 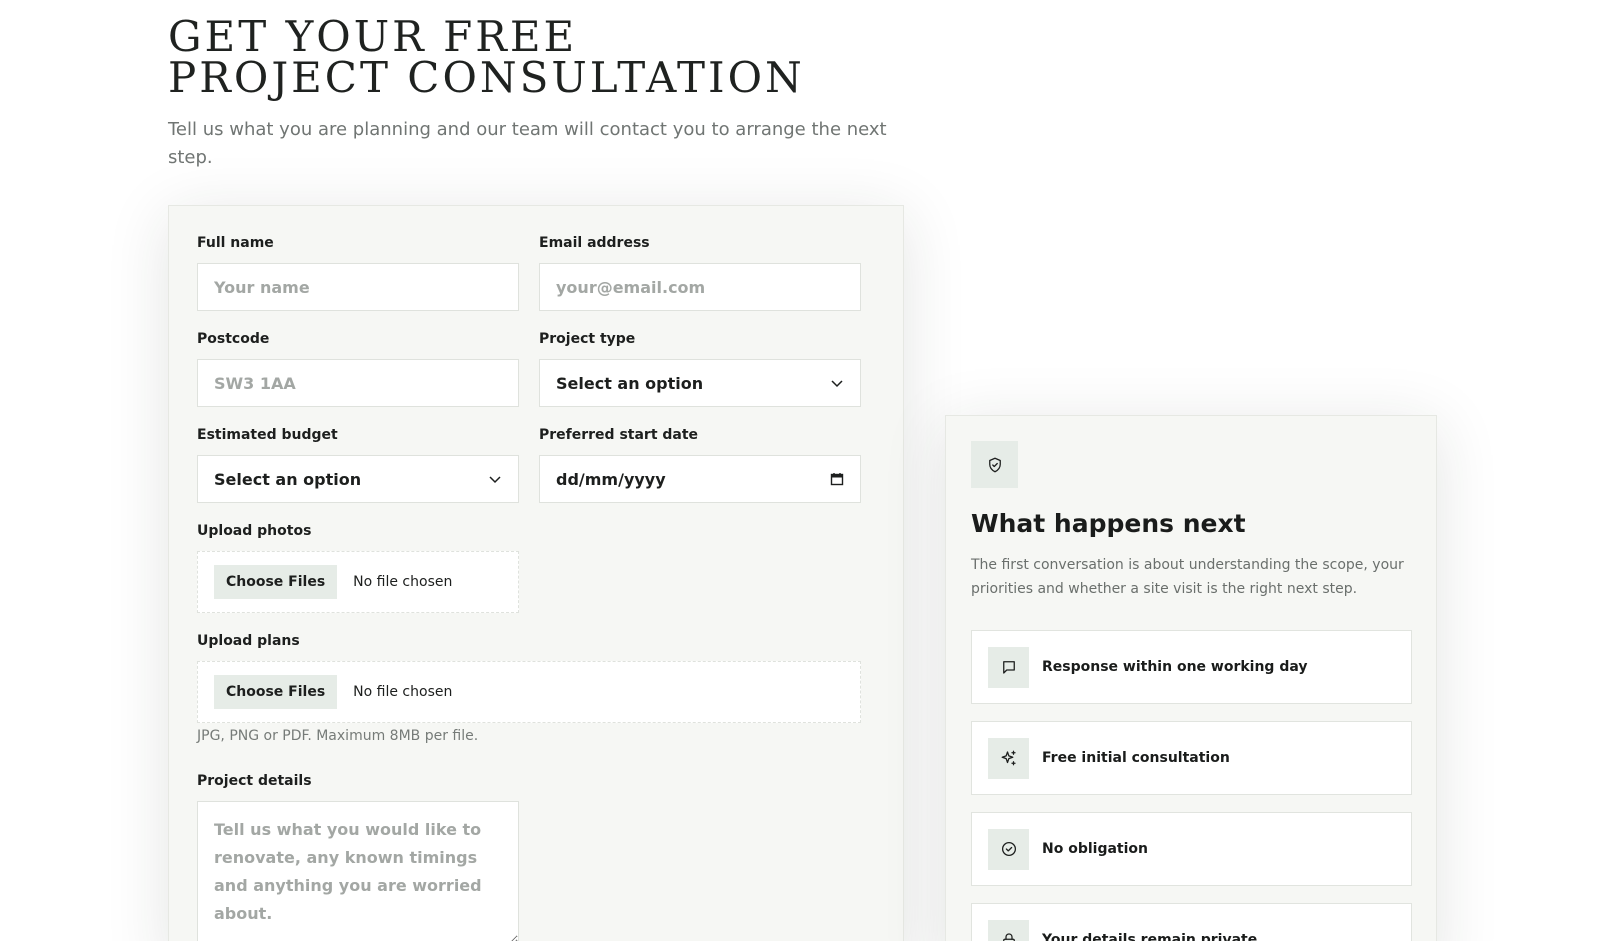 I want to click on start-date-label: Preferred start date, so click(x=619, y=435).